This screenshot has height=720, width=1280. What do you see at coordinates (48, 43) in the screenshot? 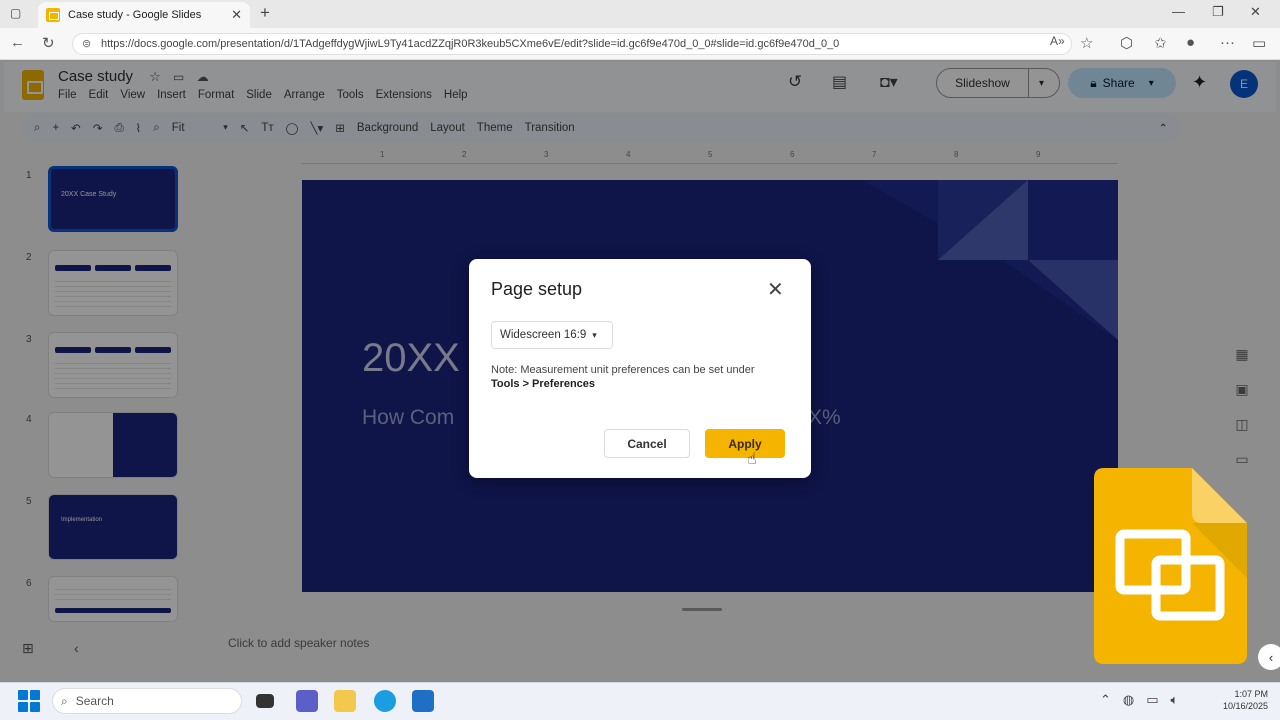
I see `reload-icon: ↻` at bounding box center [48, 43].